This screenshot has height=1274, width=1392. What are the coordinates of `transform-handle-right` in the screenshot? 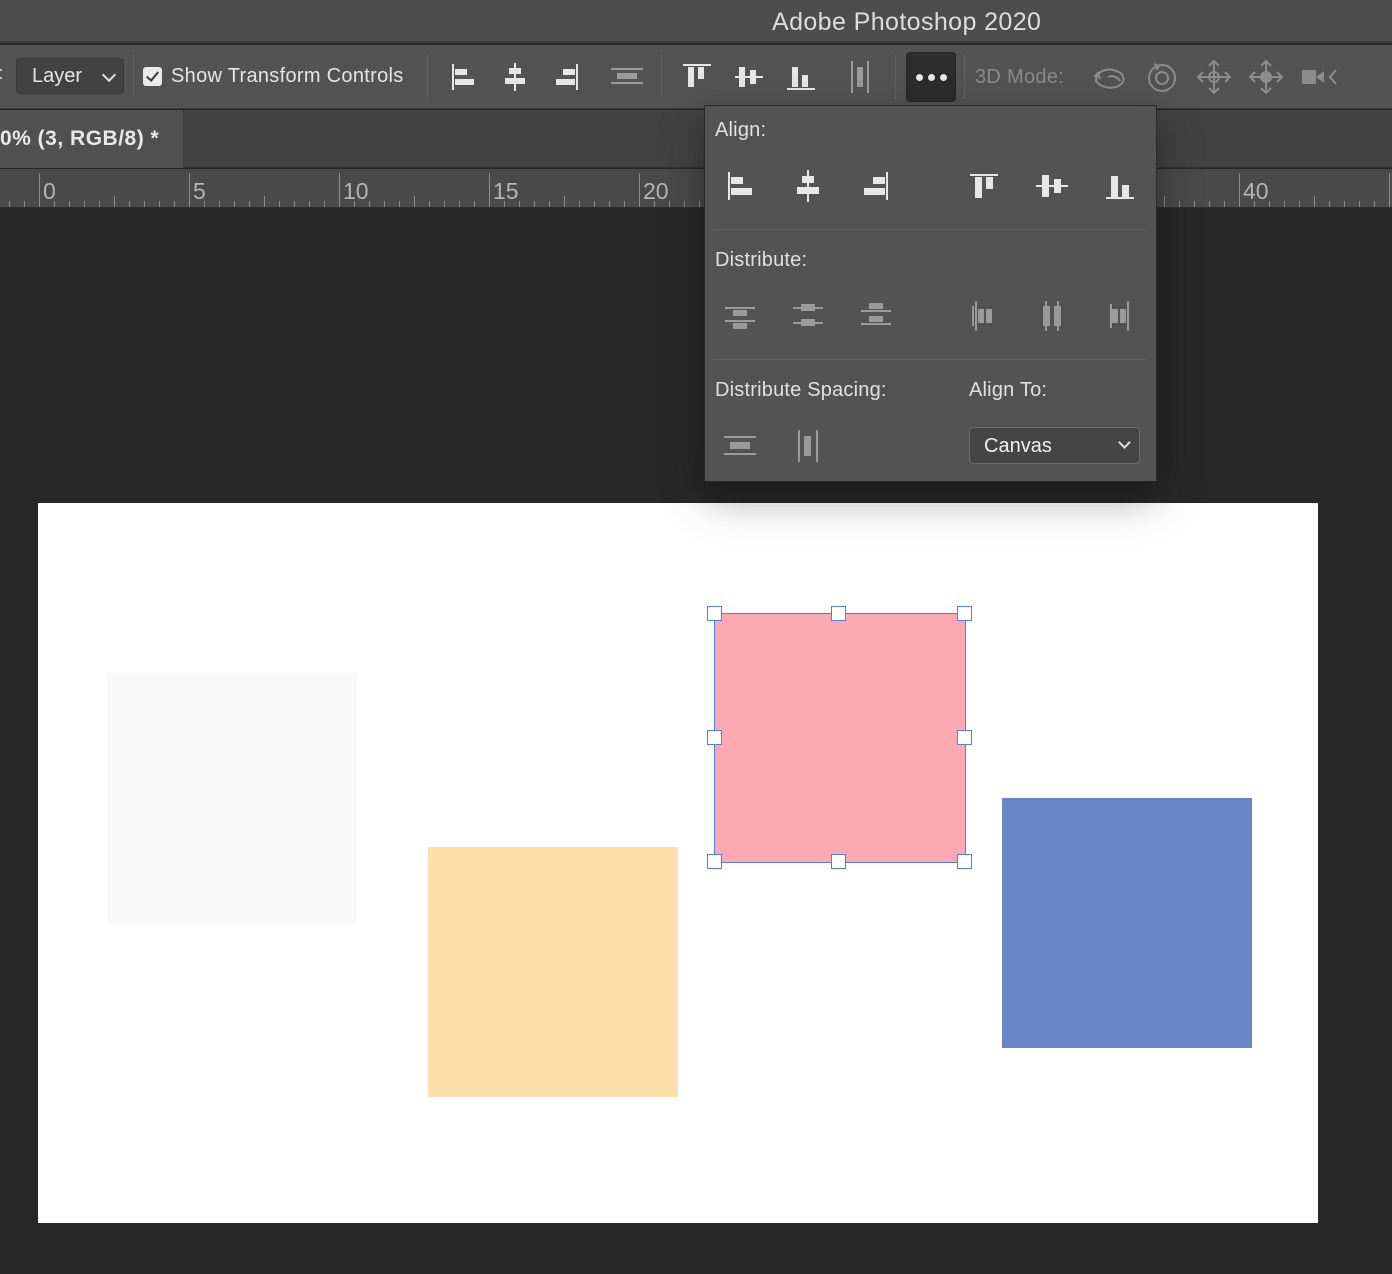 It's located at (964, 737).